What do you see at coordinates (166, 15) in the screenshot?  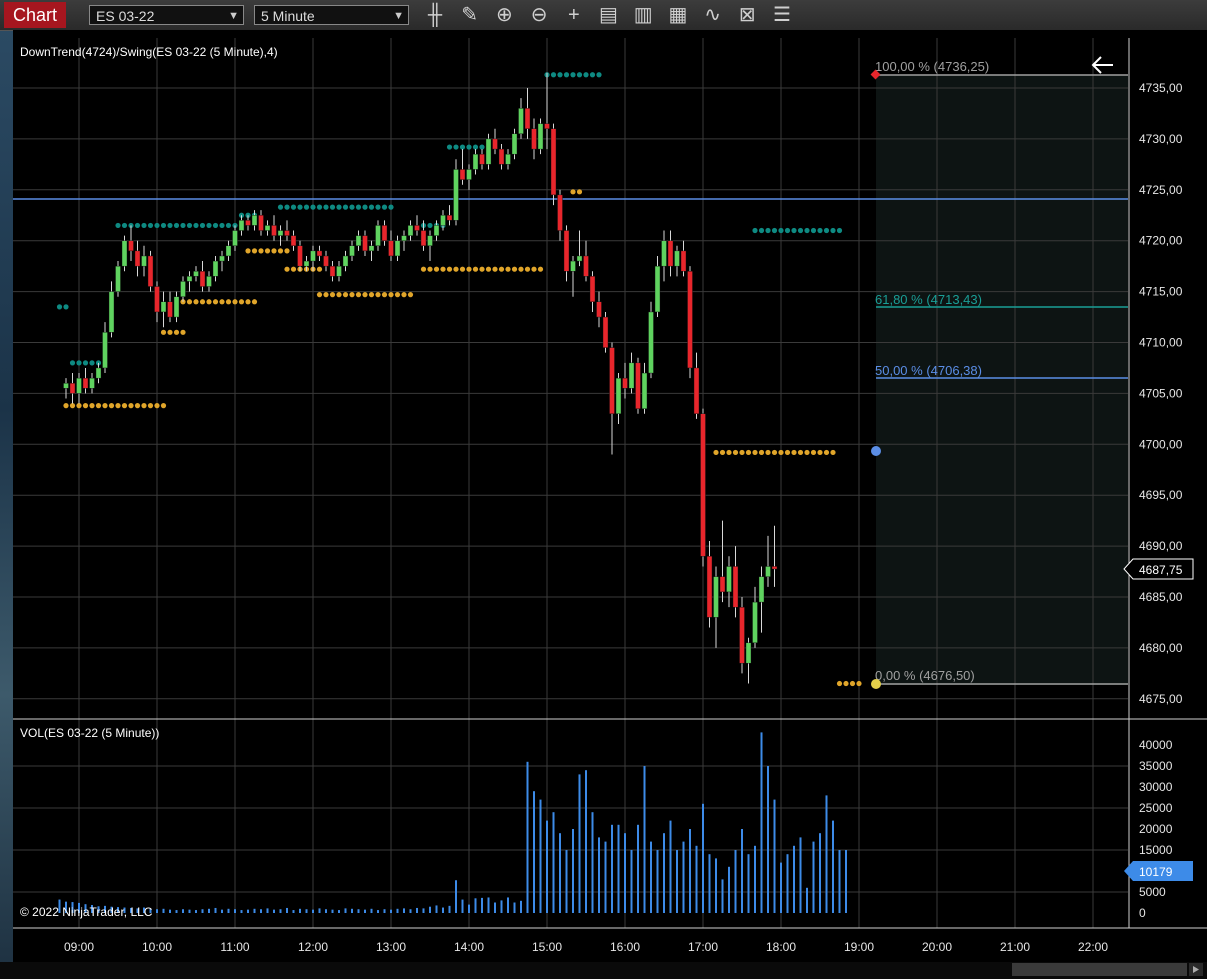 I see `instrument-selector: ES 03-22 ▼` at bounding box center [166, 15].